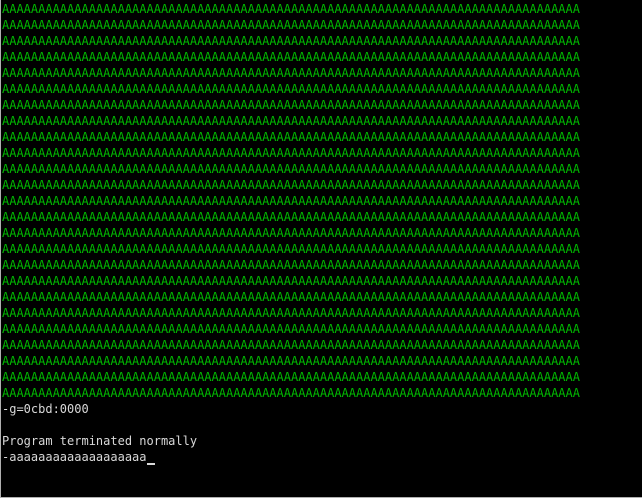 Image resolution: width=642 pixels, height=498 pixels. I want to click on prompt-input-text: -aaaaaaaaaaaaaaaaaaa, so click(74, 457).